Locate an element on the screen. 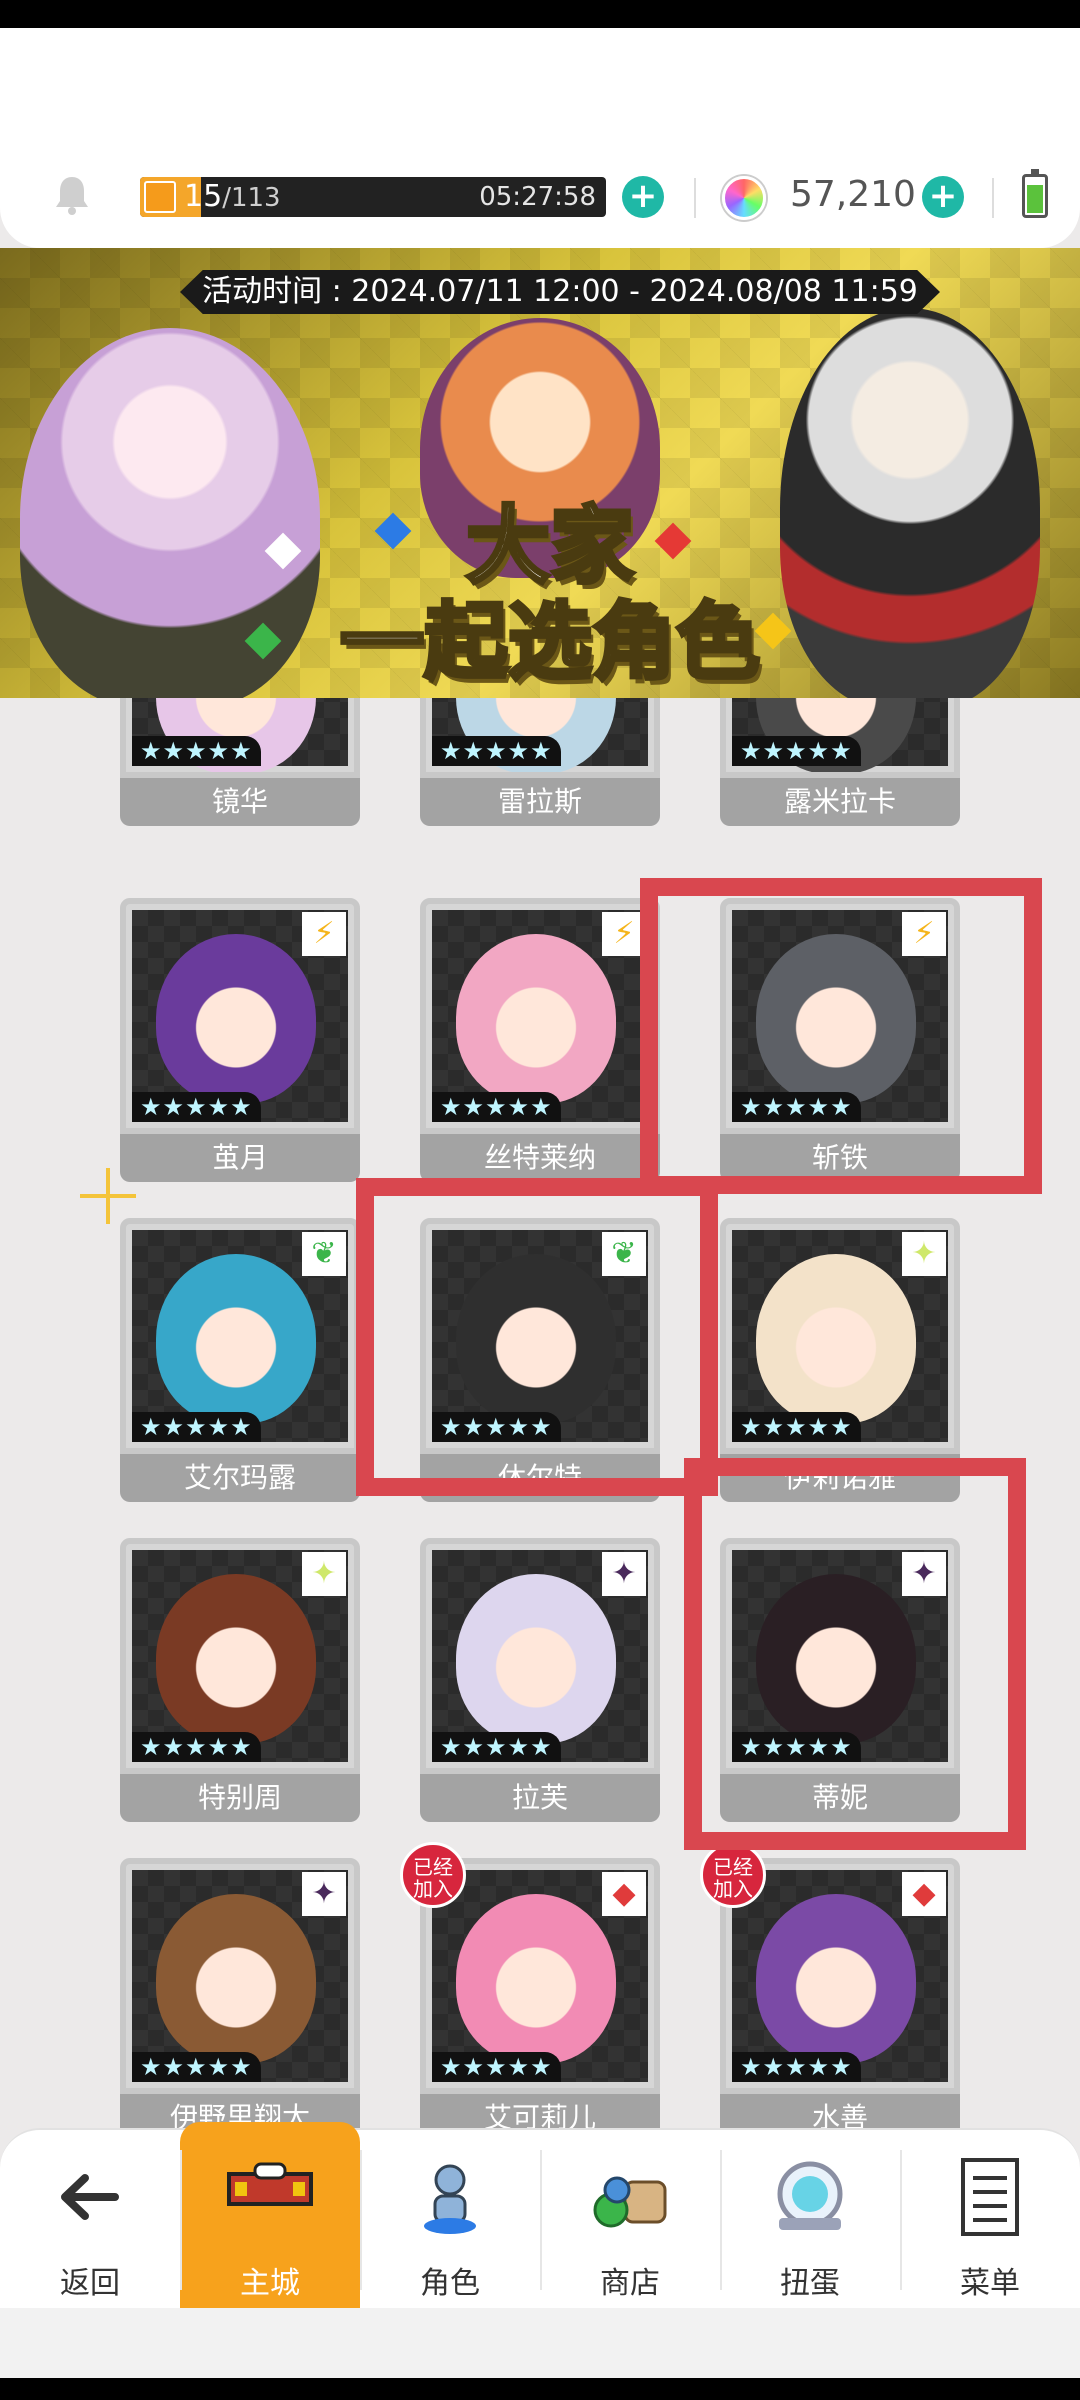 This screenshot has width=1080, height=2400. nav-label: 扭蛋 is located at coordinates (810, 2283).